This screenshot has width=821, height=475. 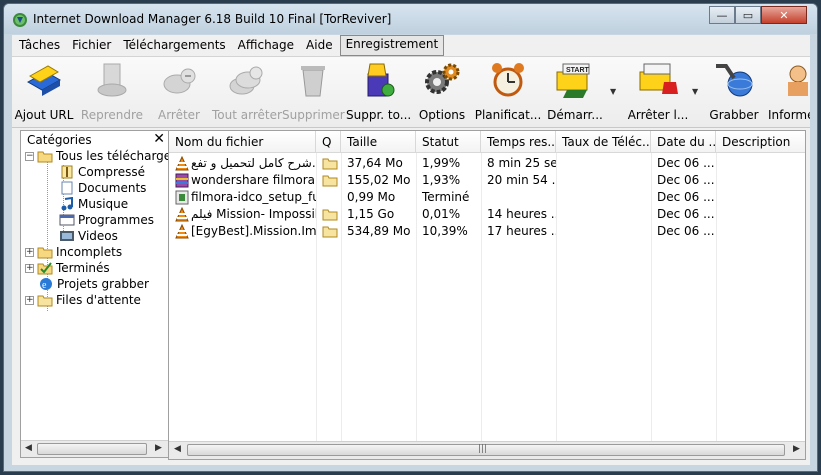 What do you see at coordinates (784, 15) in the screenshot?
I see `close-button: ✕` at bounding box center [784, 15].